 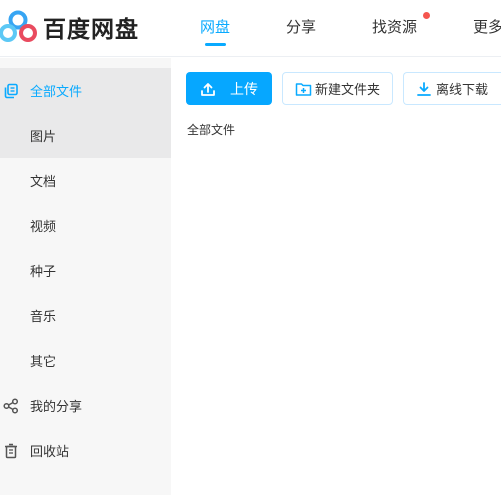 What do you see at coordinates (91, 30) in the screenshot?
I see `app-name: 百度网盘` at bounding box center [91, 30].